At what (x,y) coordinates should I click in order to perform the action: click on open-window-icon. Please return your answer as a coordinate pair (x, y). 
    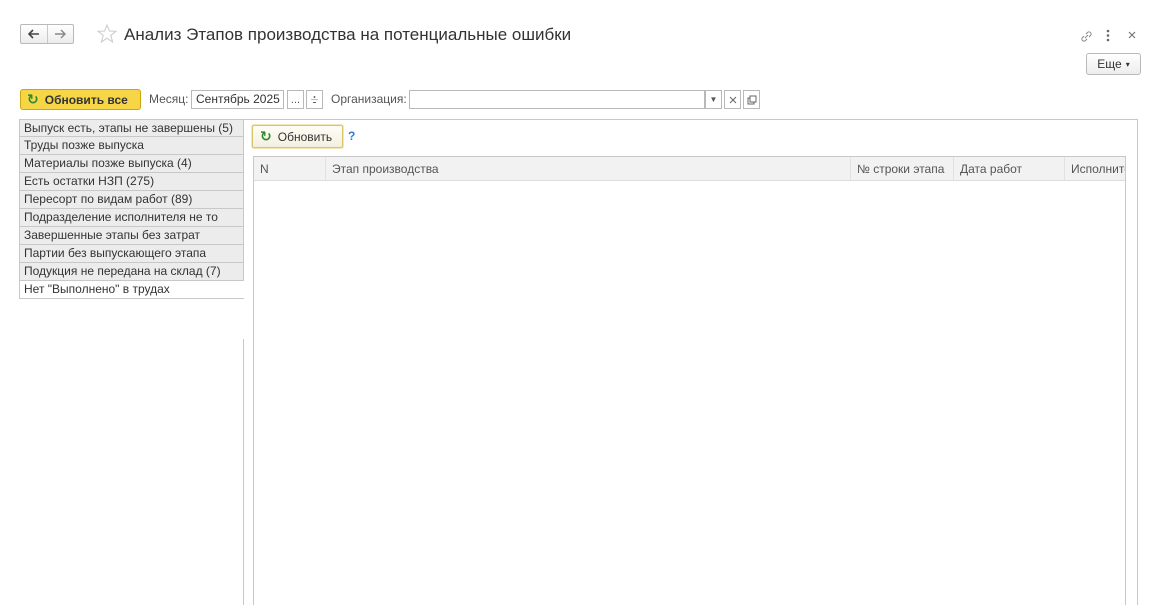
    Looking at the image, I should click on (751, 99).